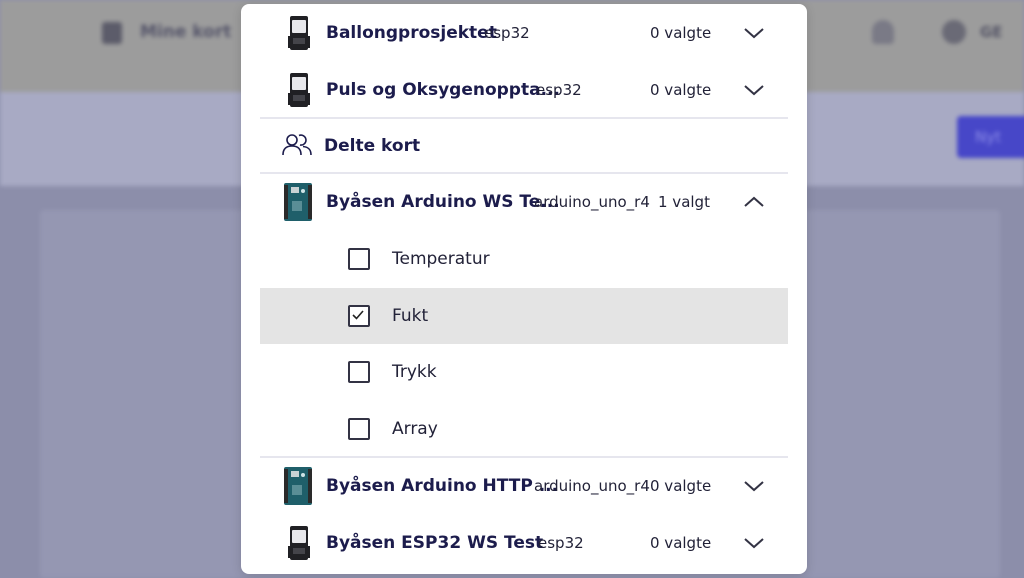 This screenshot has width=1024, height=578. Describe the element at coordinates (415, 429) in the screenshot. I see `sensor-label: Array` at that location.